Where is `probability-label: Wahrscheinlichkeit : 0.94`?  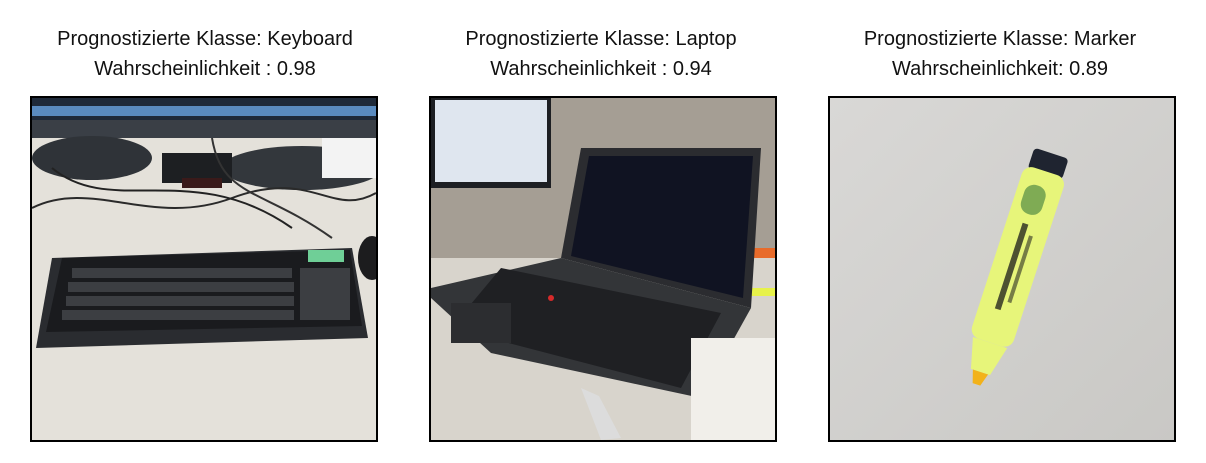
probability-label: Wahrscheinlichkeit : 0.94 is located at coordinates (601, 69).